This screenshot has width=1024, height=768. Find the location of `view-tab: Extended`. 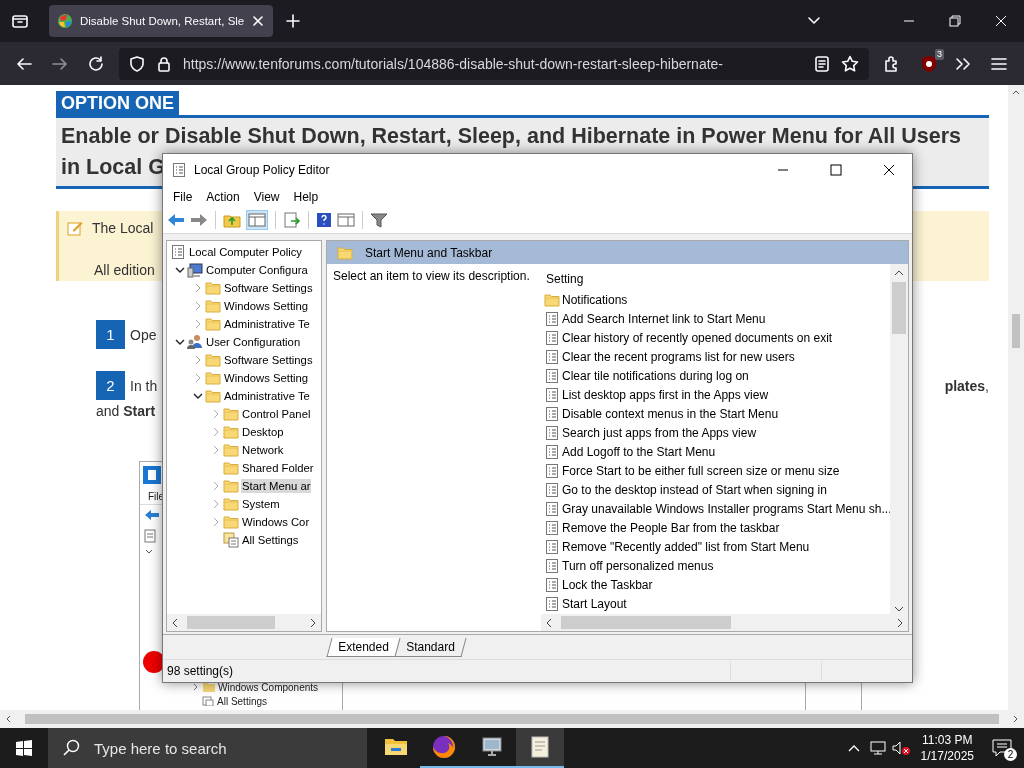

view-tab: Extended is located at coordinates (363, 647).